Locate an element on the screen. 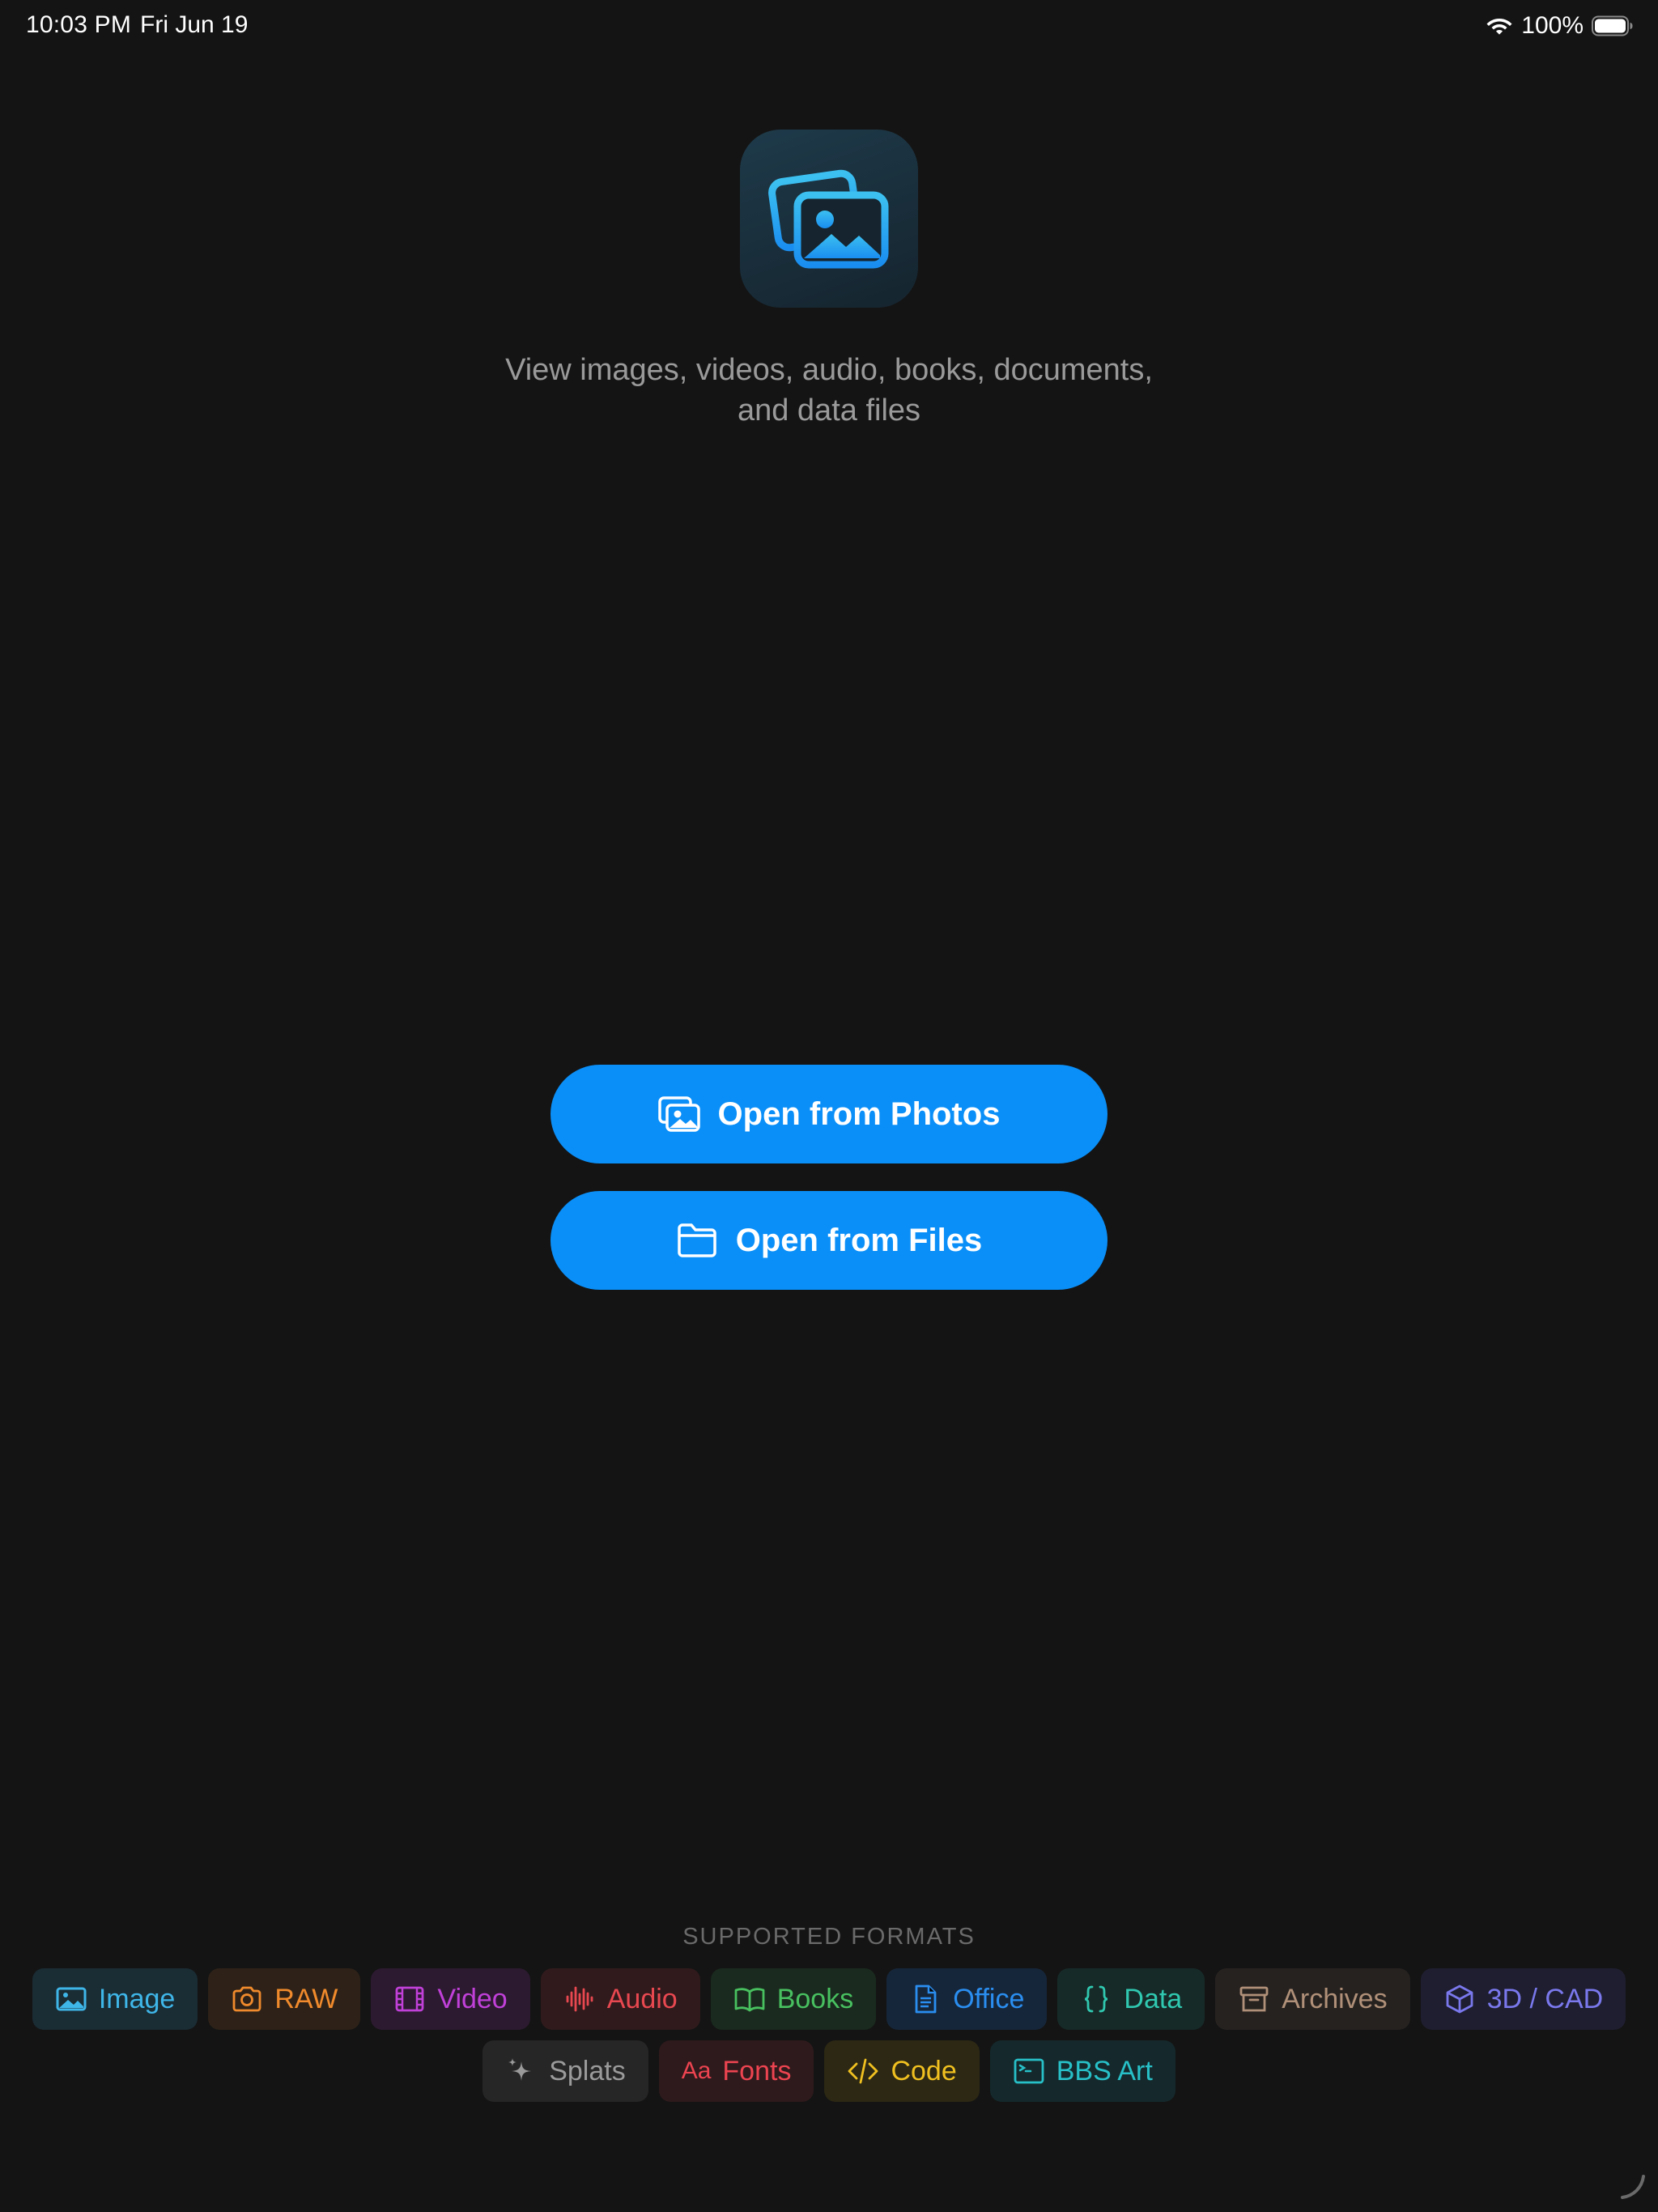 This screenshot has height=2212, width=1658. resize-handle-icon is located at coordinates (1632, 2186).